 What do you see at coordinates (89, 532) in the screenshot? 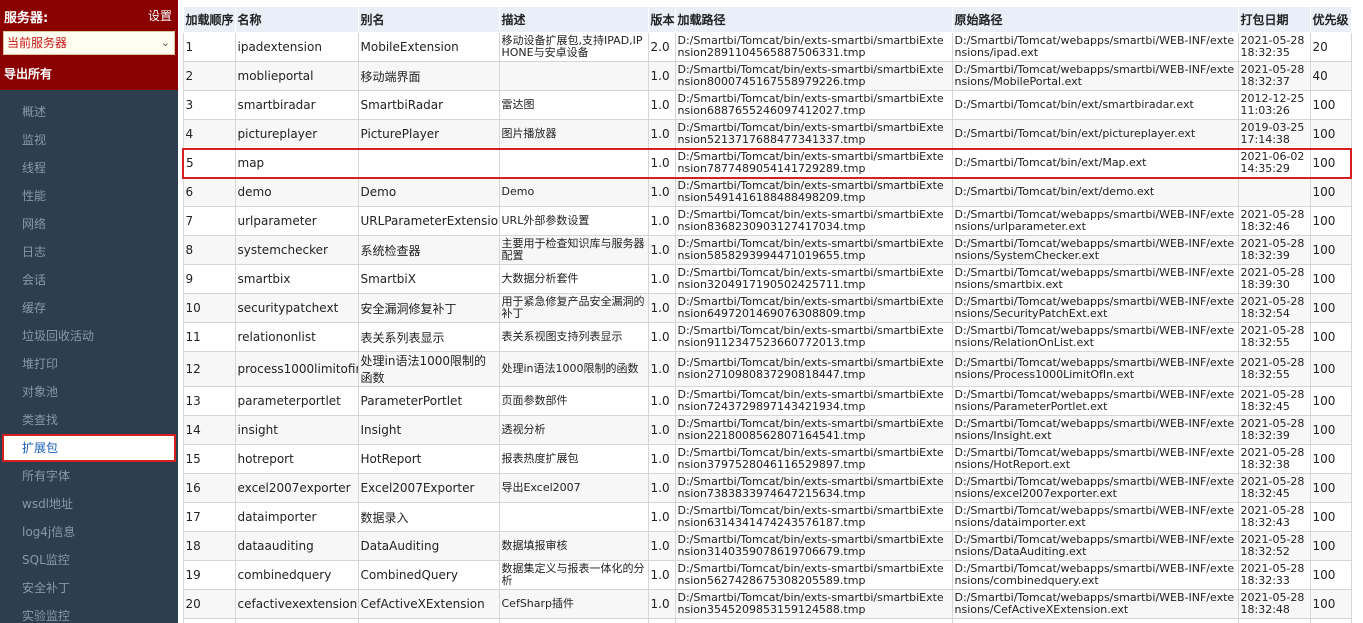
I see `sidebar-item: log4j信息` at bounding box center [89, 532].